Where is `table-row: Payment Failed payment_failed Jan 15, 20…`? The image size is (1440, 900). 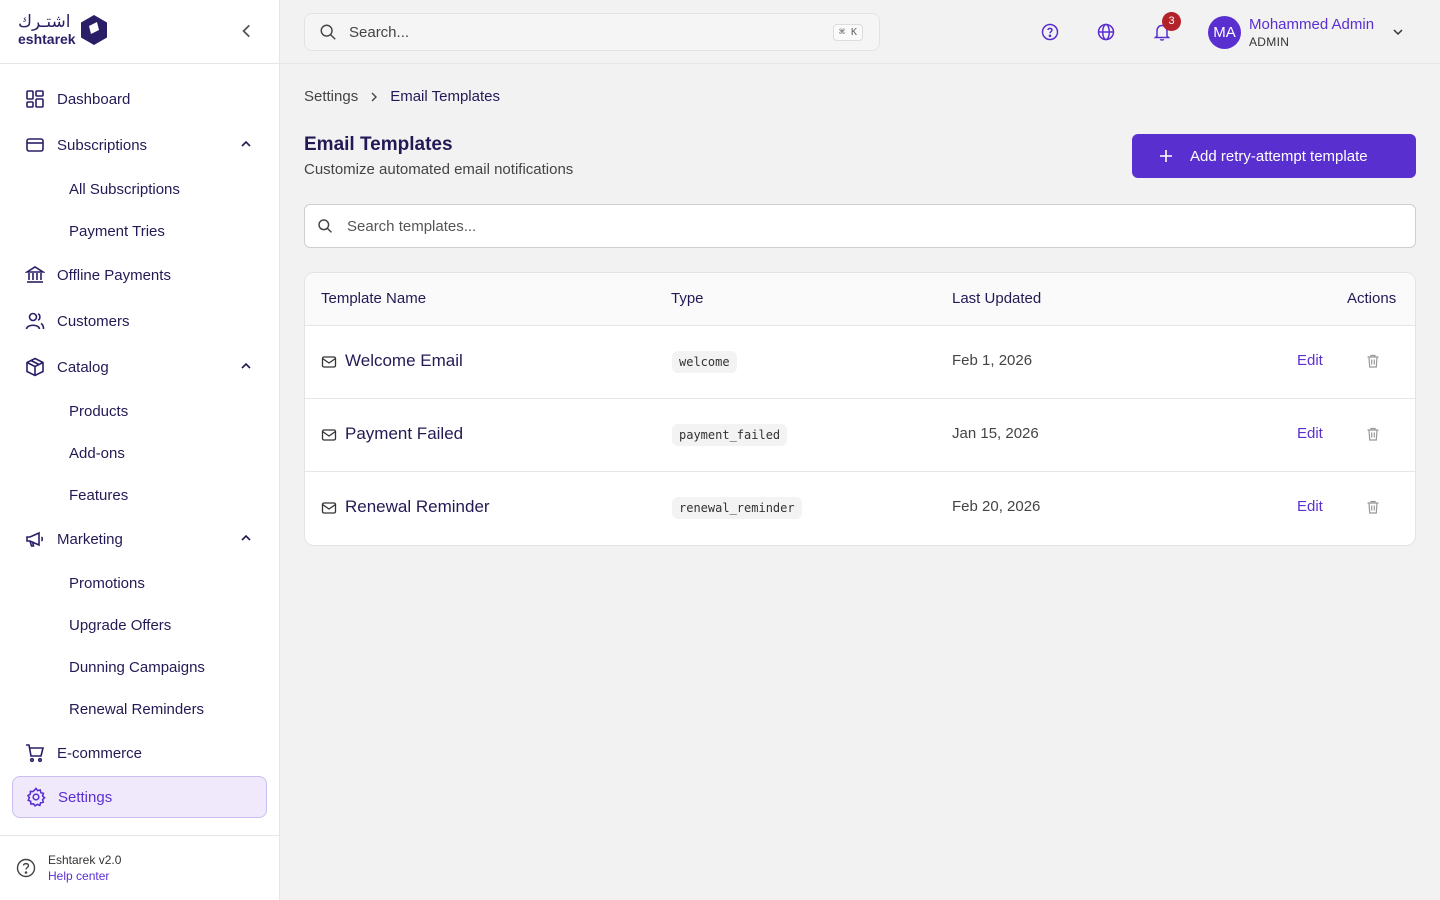
table-row: Payment Failed payment_failed Jan 15, 20… is located at coordinates (860, 435).